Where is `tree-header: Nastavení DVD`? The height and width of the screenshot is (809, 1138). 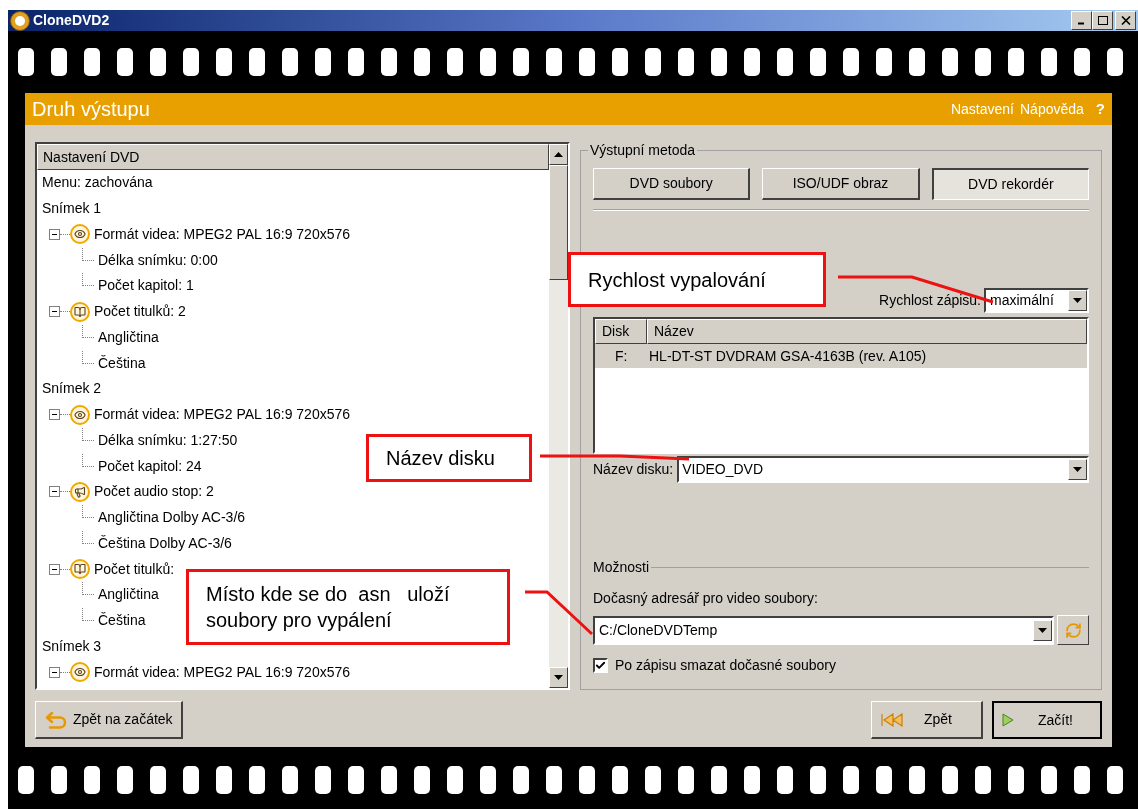
tree-header: Nastavení DVD is located at coordinates (293, 157).